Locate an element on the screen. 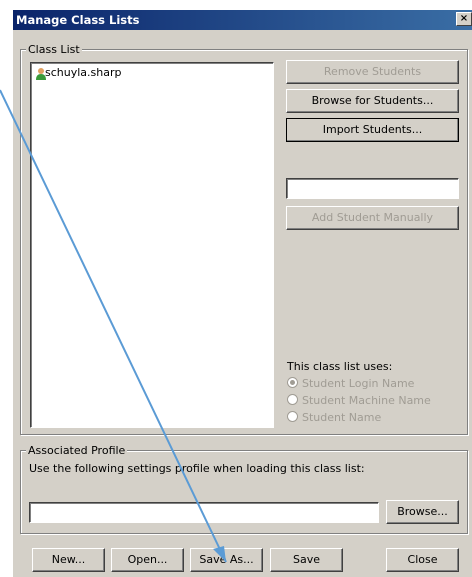  radio-student-login-name: Student Login Name is located at coordinates (350, 383).